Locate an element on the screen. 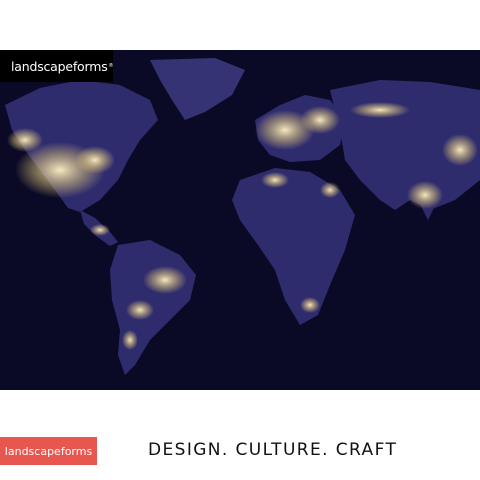 The width and height of the screenshot is (480, 480). brand-logo-bottom: landscapeforms is located at coordinates (48, 451).